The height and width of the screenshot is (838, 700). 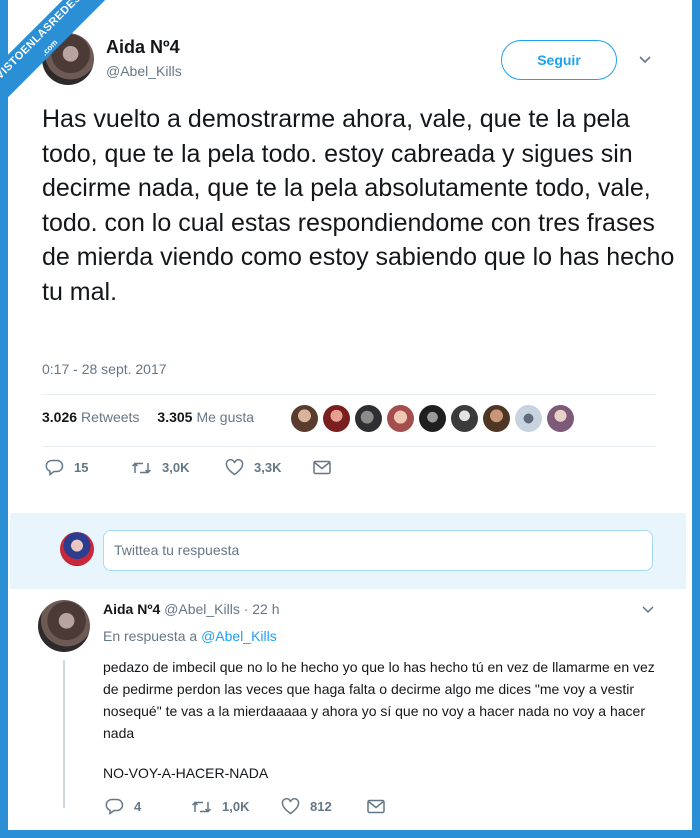 I want to click on retweet-button: 3,0K, so click(x=178, y=468).